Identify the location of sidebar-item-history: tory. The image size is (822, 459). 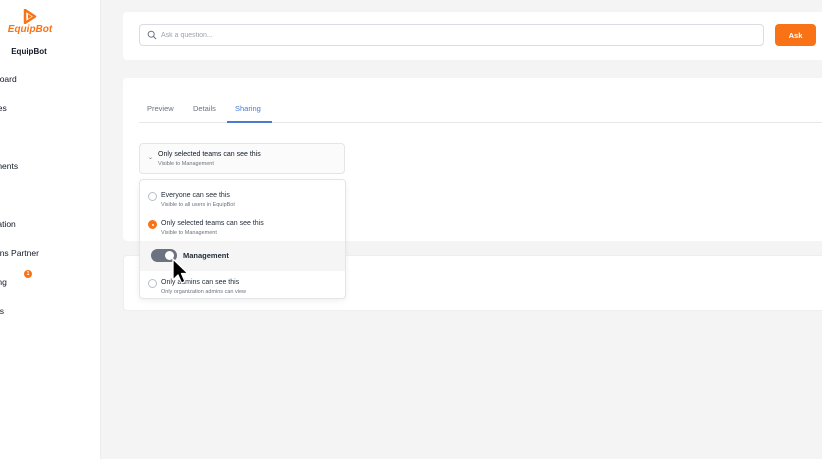
(19, 202).